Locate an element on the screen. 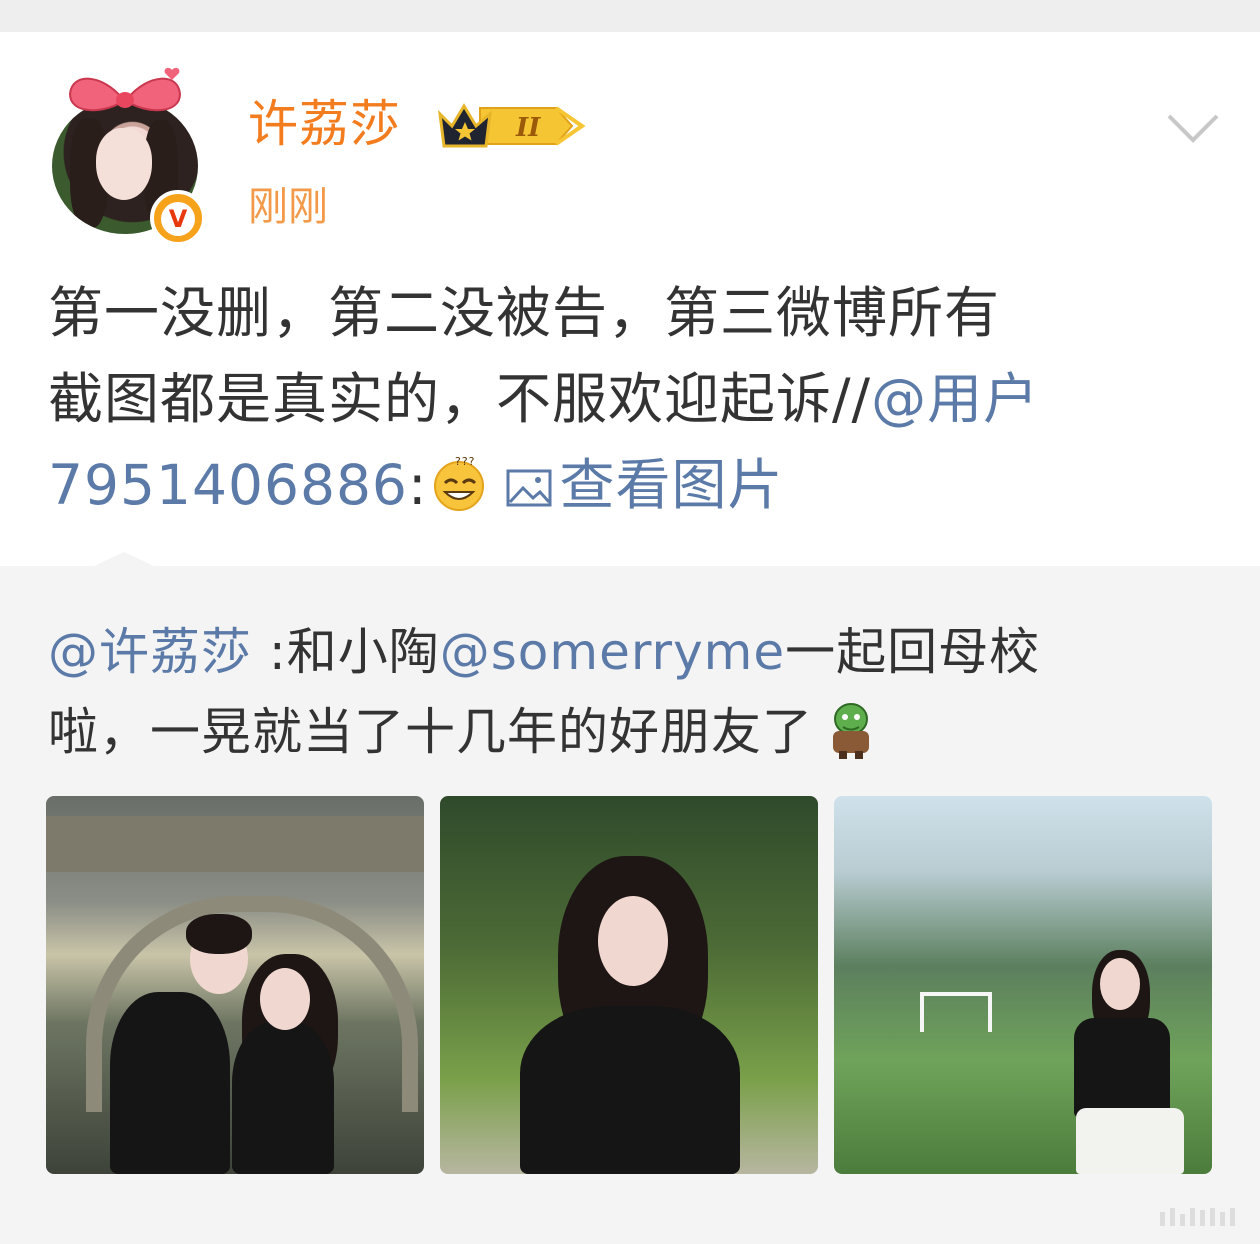 The width and height of the screenshot is (1260, 1244). user-mention-id: 7951406886 is located at coordinates (228, 485).